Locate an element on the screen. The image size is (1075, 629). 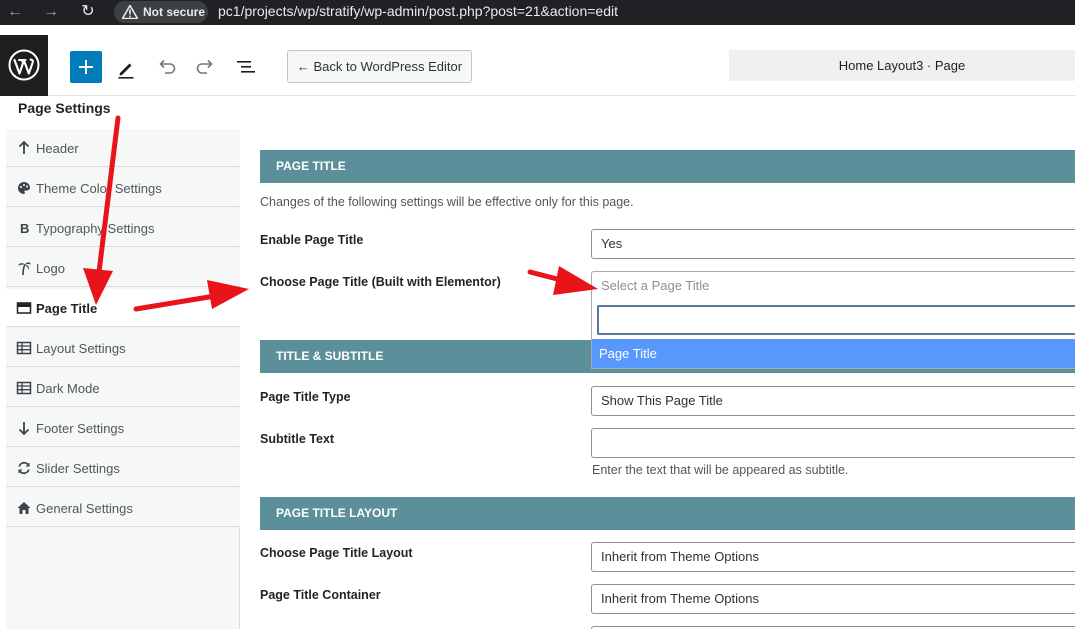
browser-forward-button: → is located at coordinates (51, 12).